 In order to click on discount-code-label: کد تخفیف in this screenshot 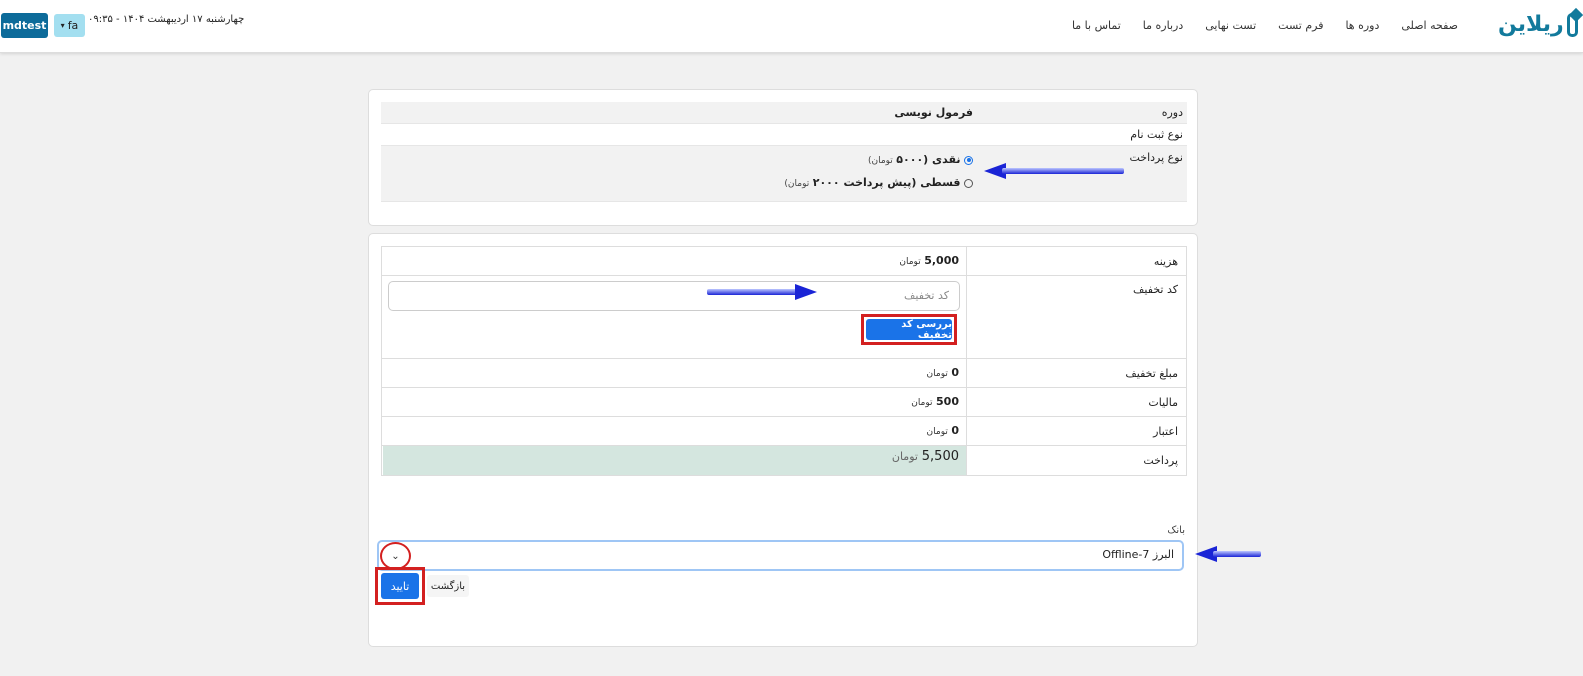, I will do `click(1155, 289)`.